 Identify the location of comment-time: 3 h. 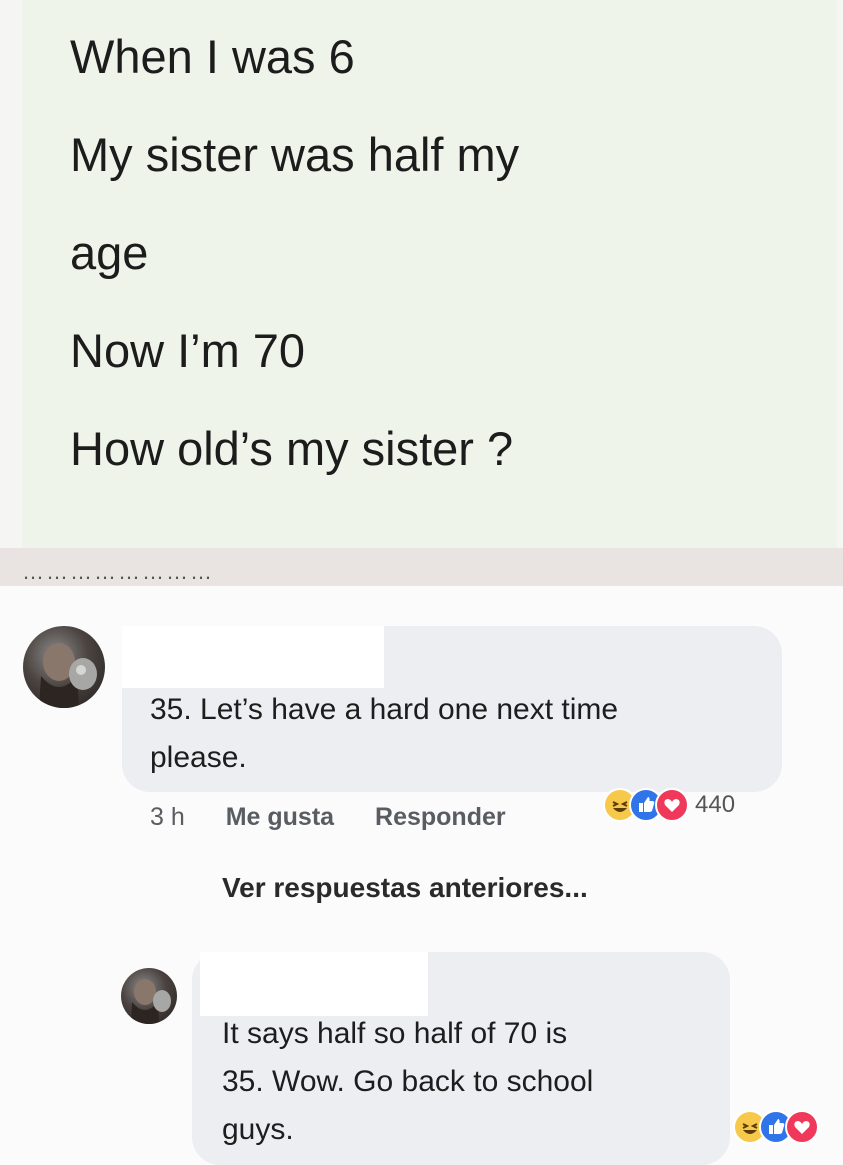
(167, 817).